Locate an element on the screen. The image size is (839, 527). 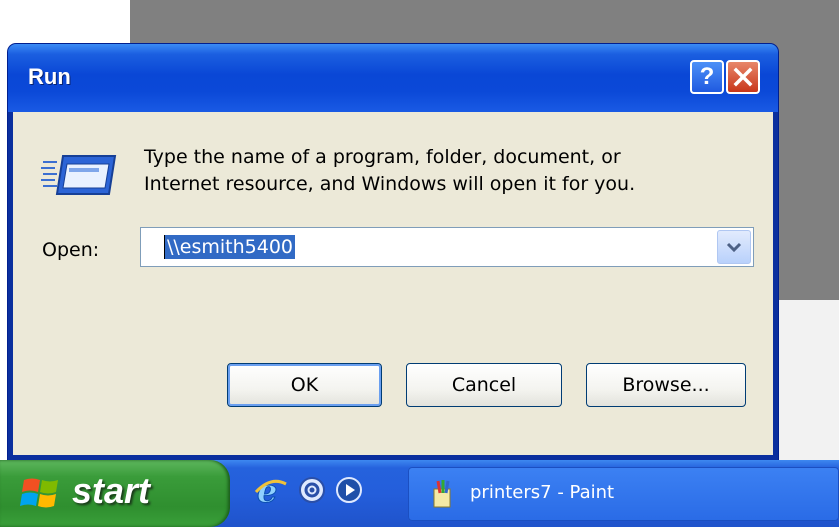
outlook-express-icon is located at coordinates (312, 490).